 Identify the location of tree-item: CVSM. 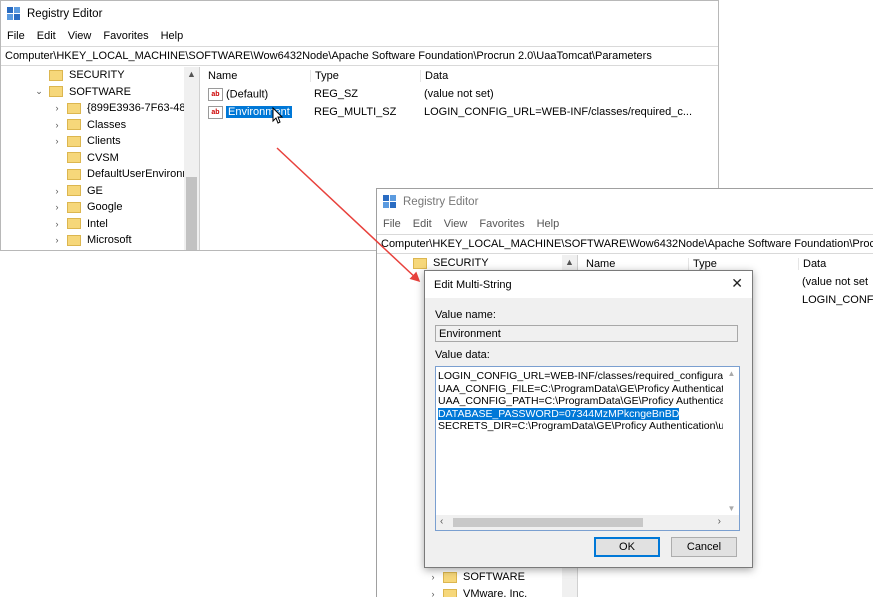
(100, 158).